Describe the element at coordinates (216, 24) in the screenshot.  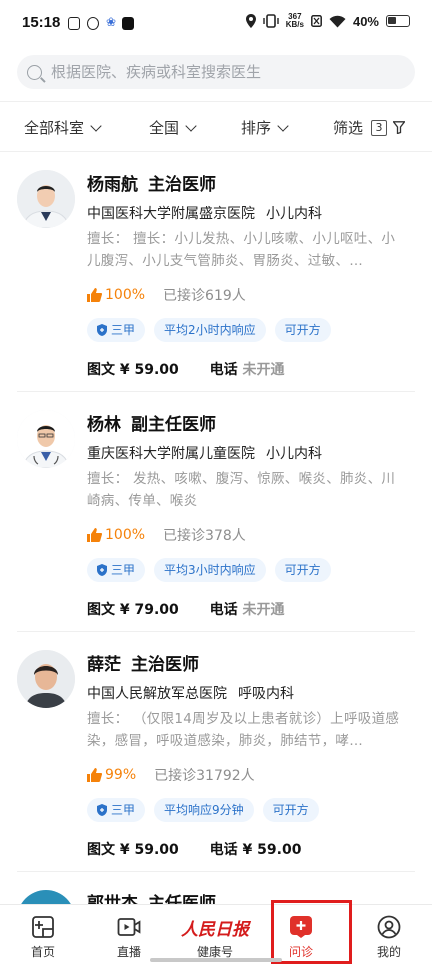
I see `status-bar: 15:18 ❀ 367 KB/s 40%` at that location.